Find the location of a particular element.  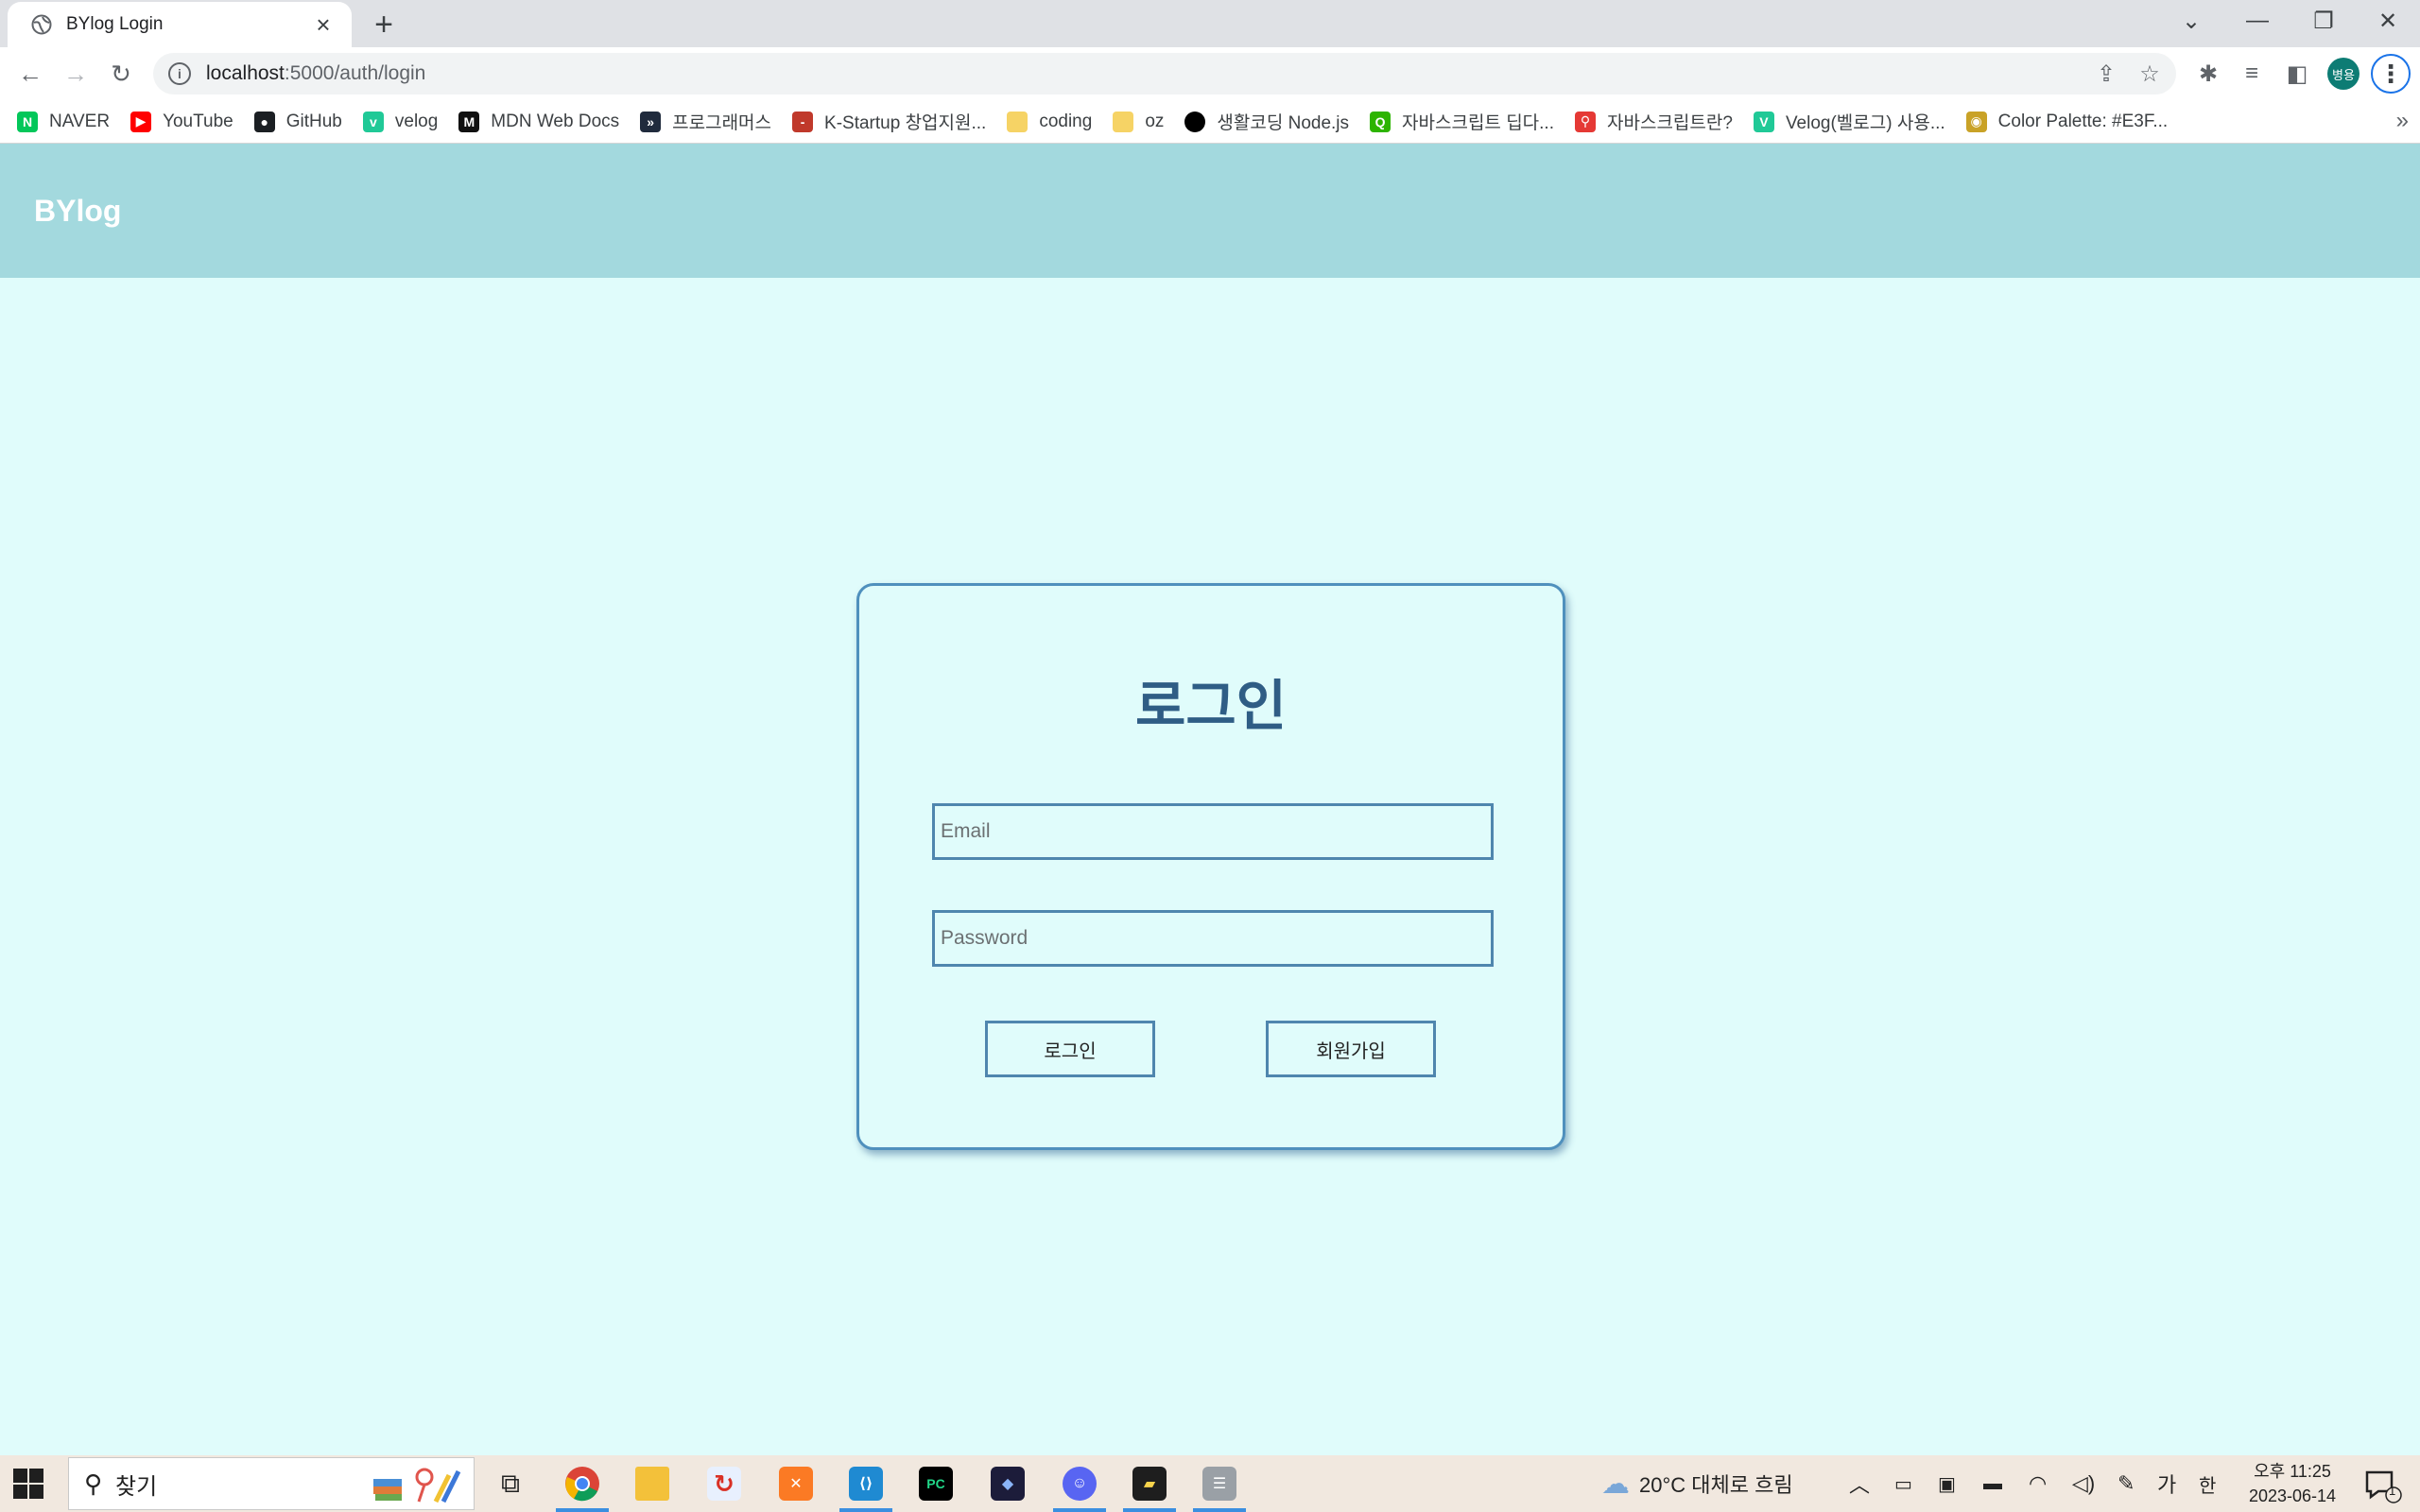

address-bar: i localhost:5000/auth/login is located at coordinates (1164, 73).